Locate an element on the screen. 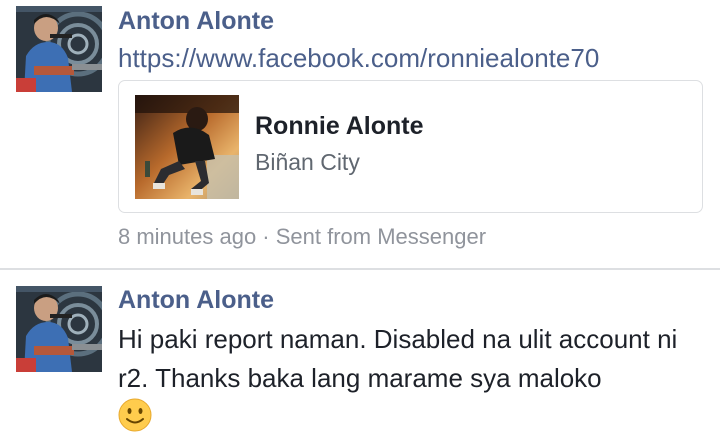 Image resolution: width=720 pixels, height=440 pixels. link-preview-thumbnail is located at coordinates (187, 147).